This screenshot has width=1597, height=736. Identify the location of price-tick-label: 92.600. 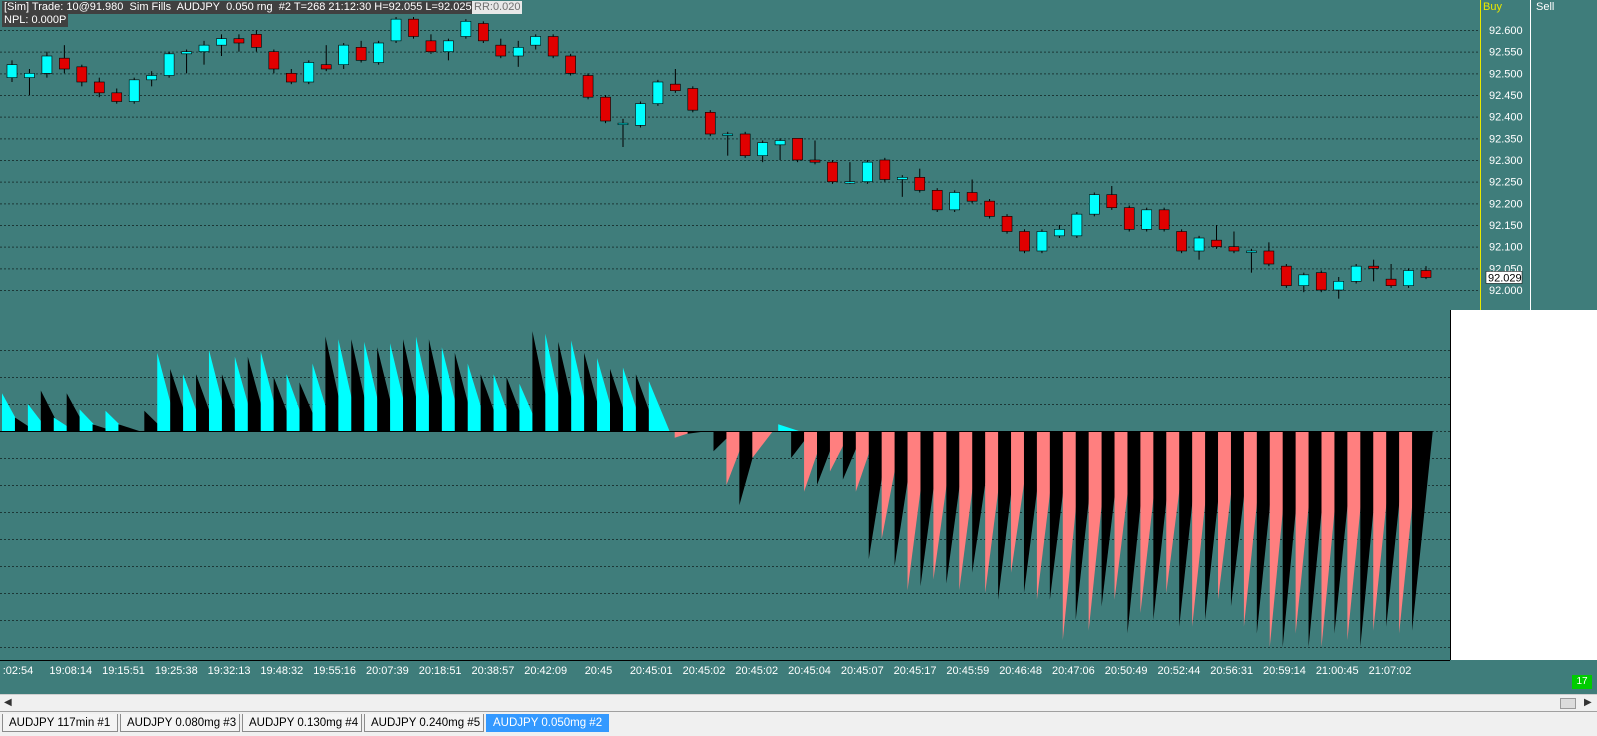
(1506, 31).